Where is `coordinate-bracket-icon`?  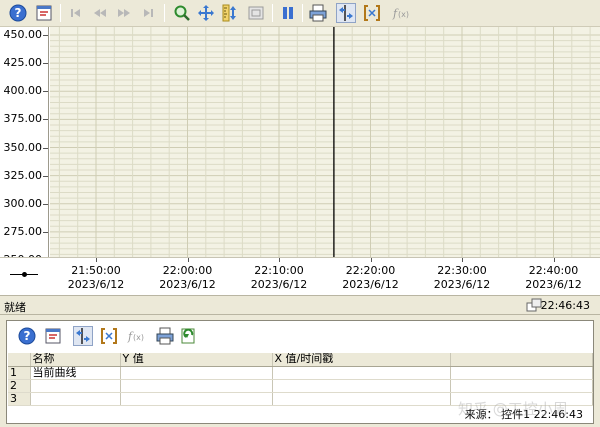
coordinate-bracket-icon is located at coordinates (372, 13).